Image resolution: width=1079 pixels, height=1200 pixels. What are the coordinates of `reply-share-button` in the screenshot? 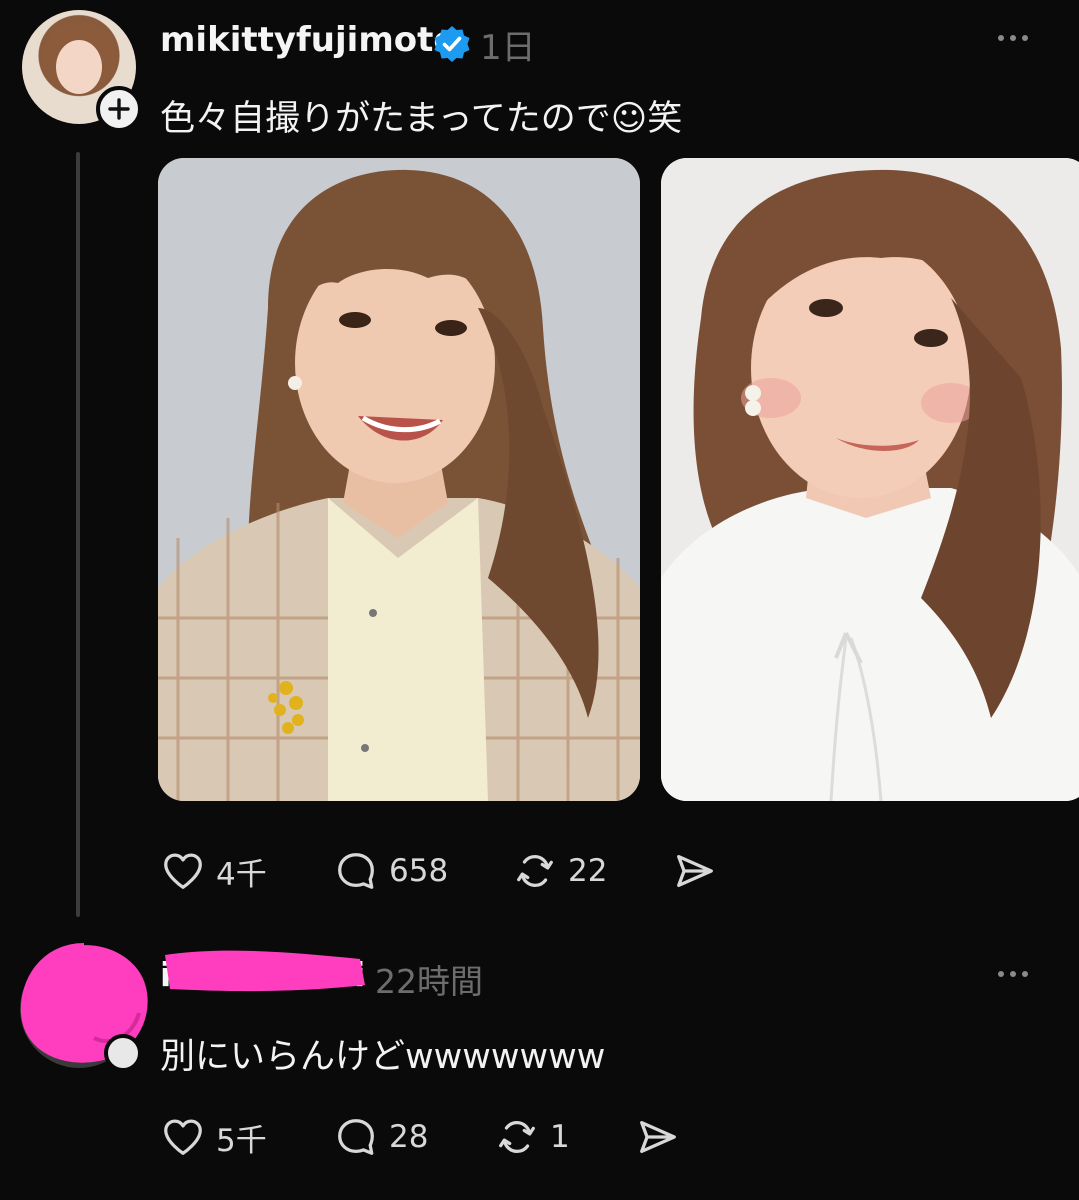 It's located at (658, 1137).